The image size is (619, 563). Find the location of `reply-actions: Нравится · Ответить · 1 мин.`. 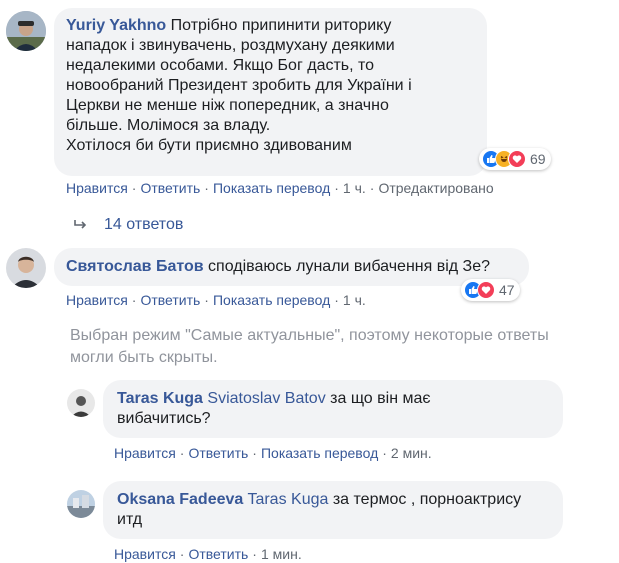

reply-actions: Нравится · Ответить · 1 мин. is located at coordinates (208, 554).